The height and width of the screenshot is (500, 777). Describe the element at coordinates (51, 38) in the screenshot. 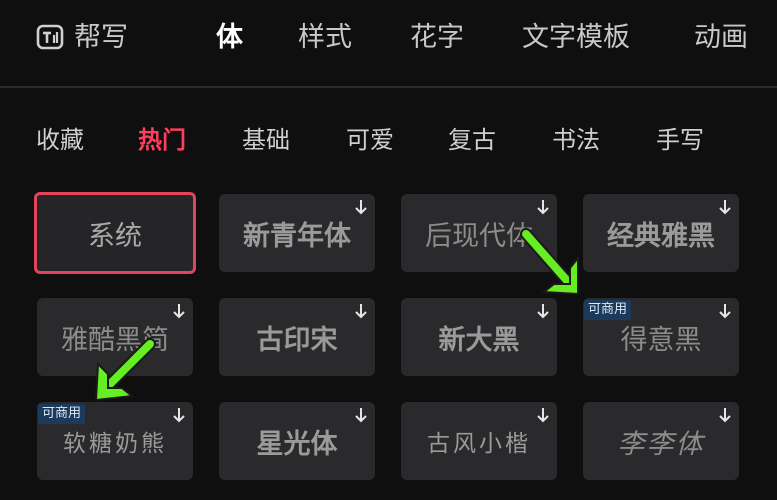

I see `text-ai-helper-icon` at that location.